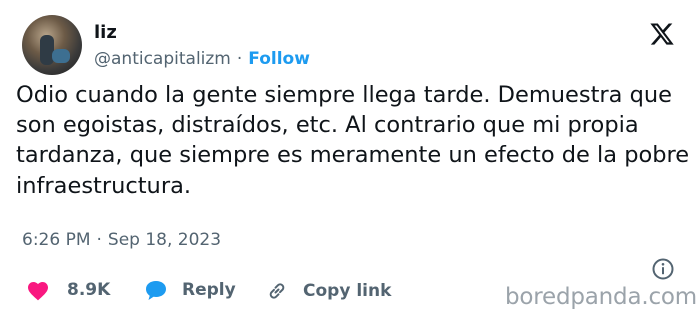 The image size is (700, 318). I want to click on info-icon, so click(663, 269).